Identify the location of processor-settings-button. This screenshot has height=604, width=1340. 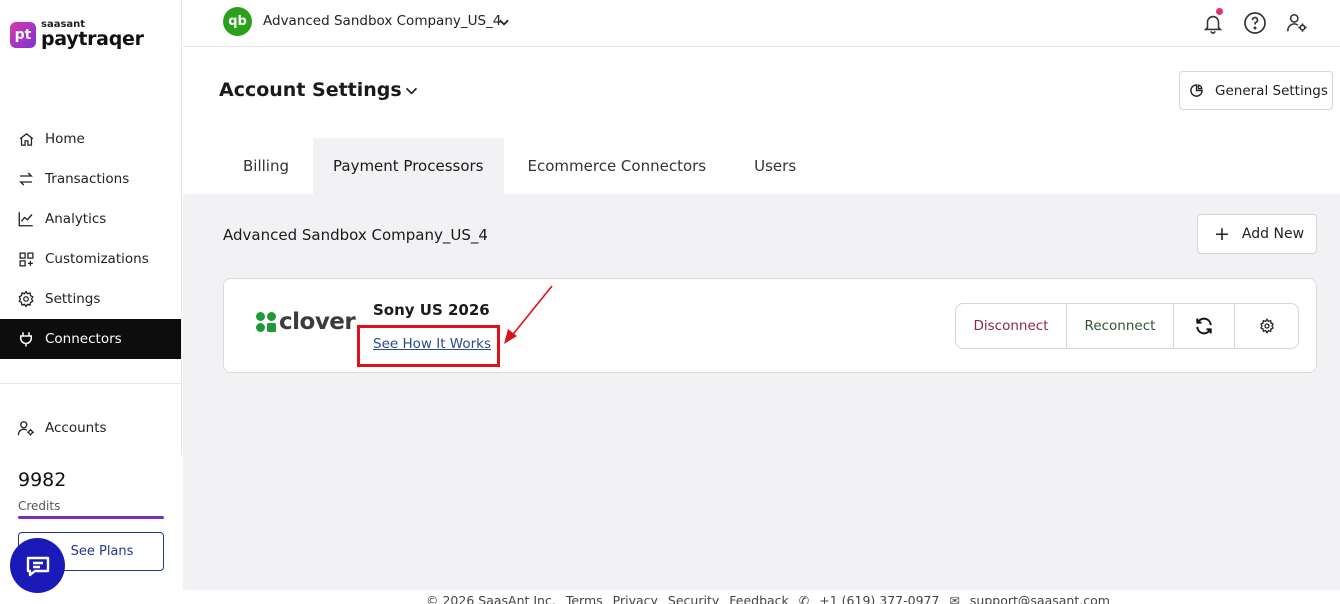
(1266, 326).